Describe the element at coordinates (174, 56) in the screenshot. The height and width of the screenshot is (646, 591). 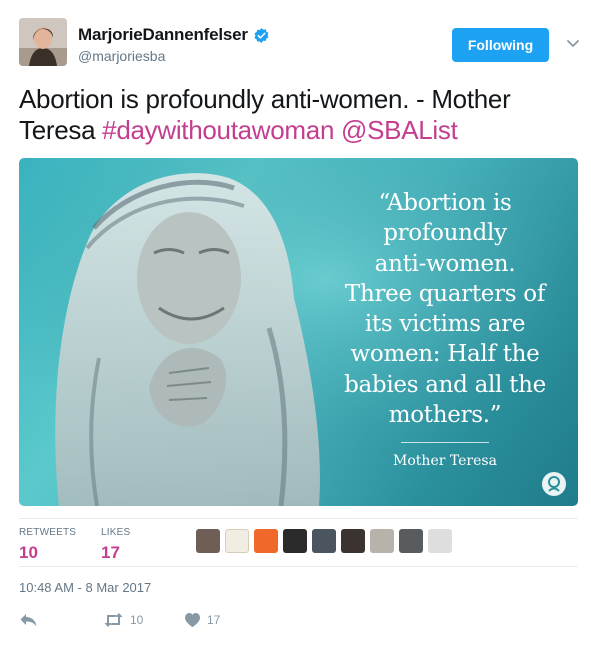
I see `user-handle: @marjoriesba` at that location.